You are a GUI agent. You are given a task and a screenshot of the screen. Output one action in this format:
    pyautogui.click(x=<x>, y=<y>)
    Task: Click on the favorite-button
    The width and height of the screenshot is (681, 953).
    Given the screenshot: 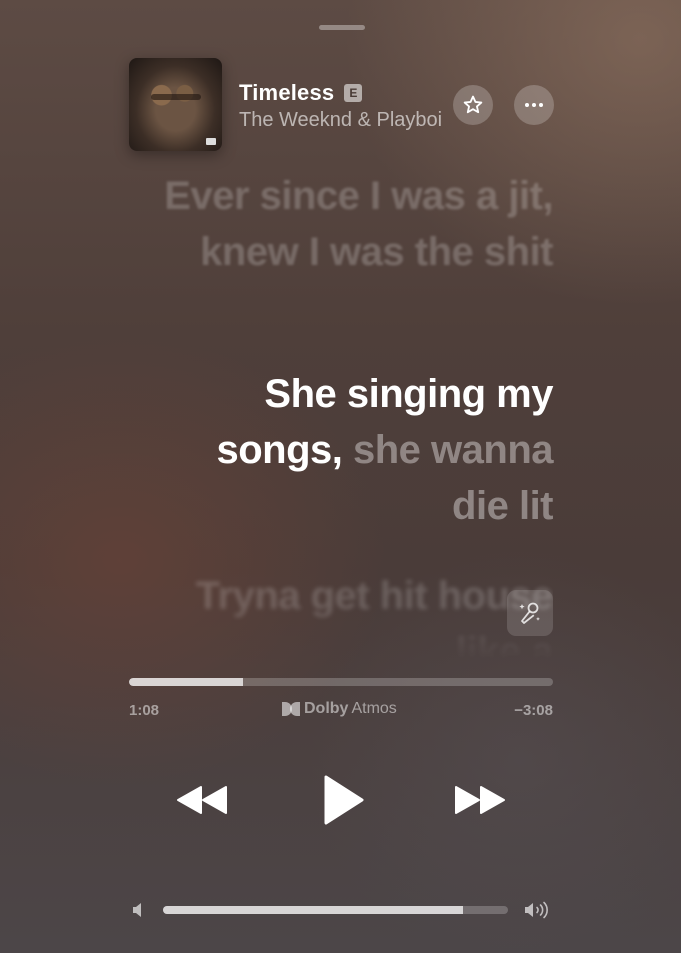 What is the action you would take?
    pyautogui.click(x=473, y=105)
    